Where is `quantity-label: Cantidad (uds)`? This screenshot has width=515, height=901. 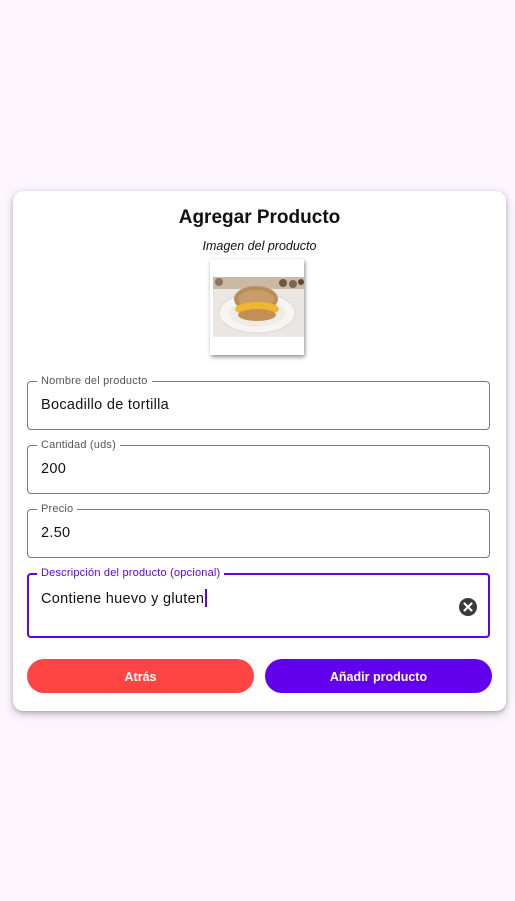 quantity-label: Cantidad (uds) is located at coordinates (78, 445).